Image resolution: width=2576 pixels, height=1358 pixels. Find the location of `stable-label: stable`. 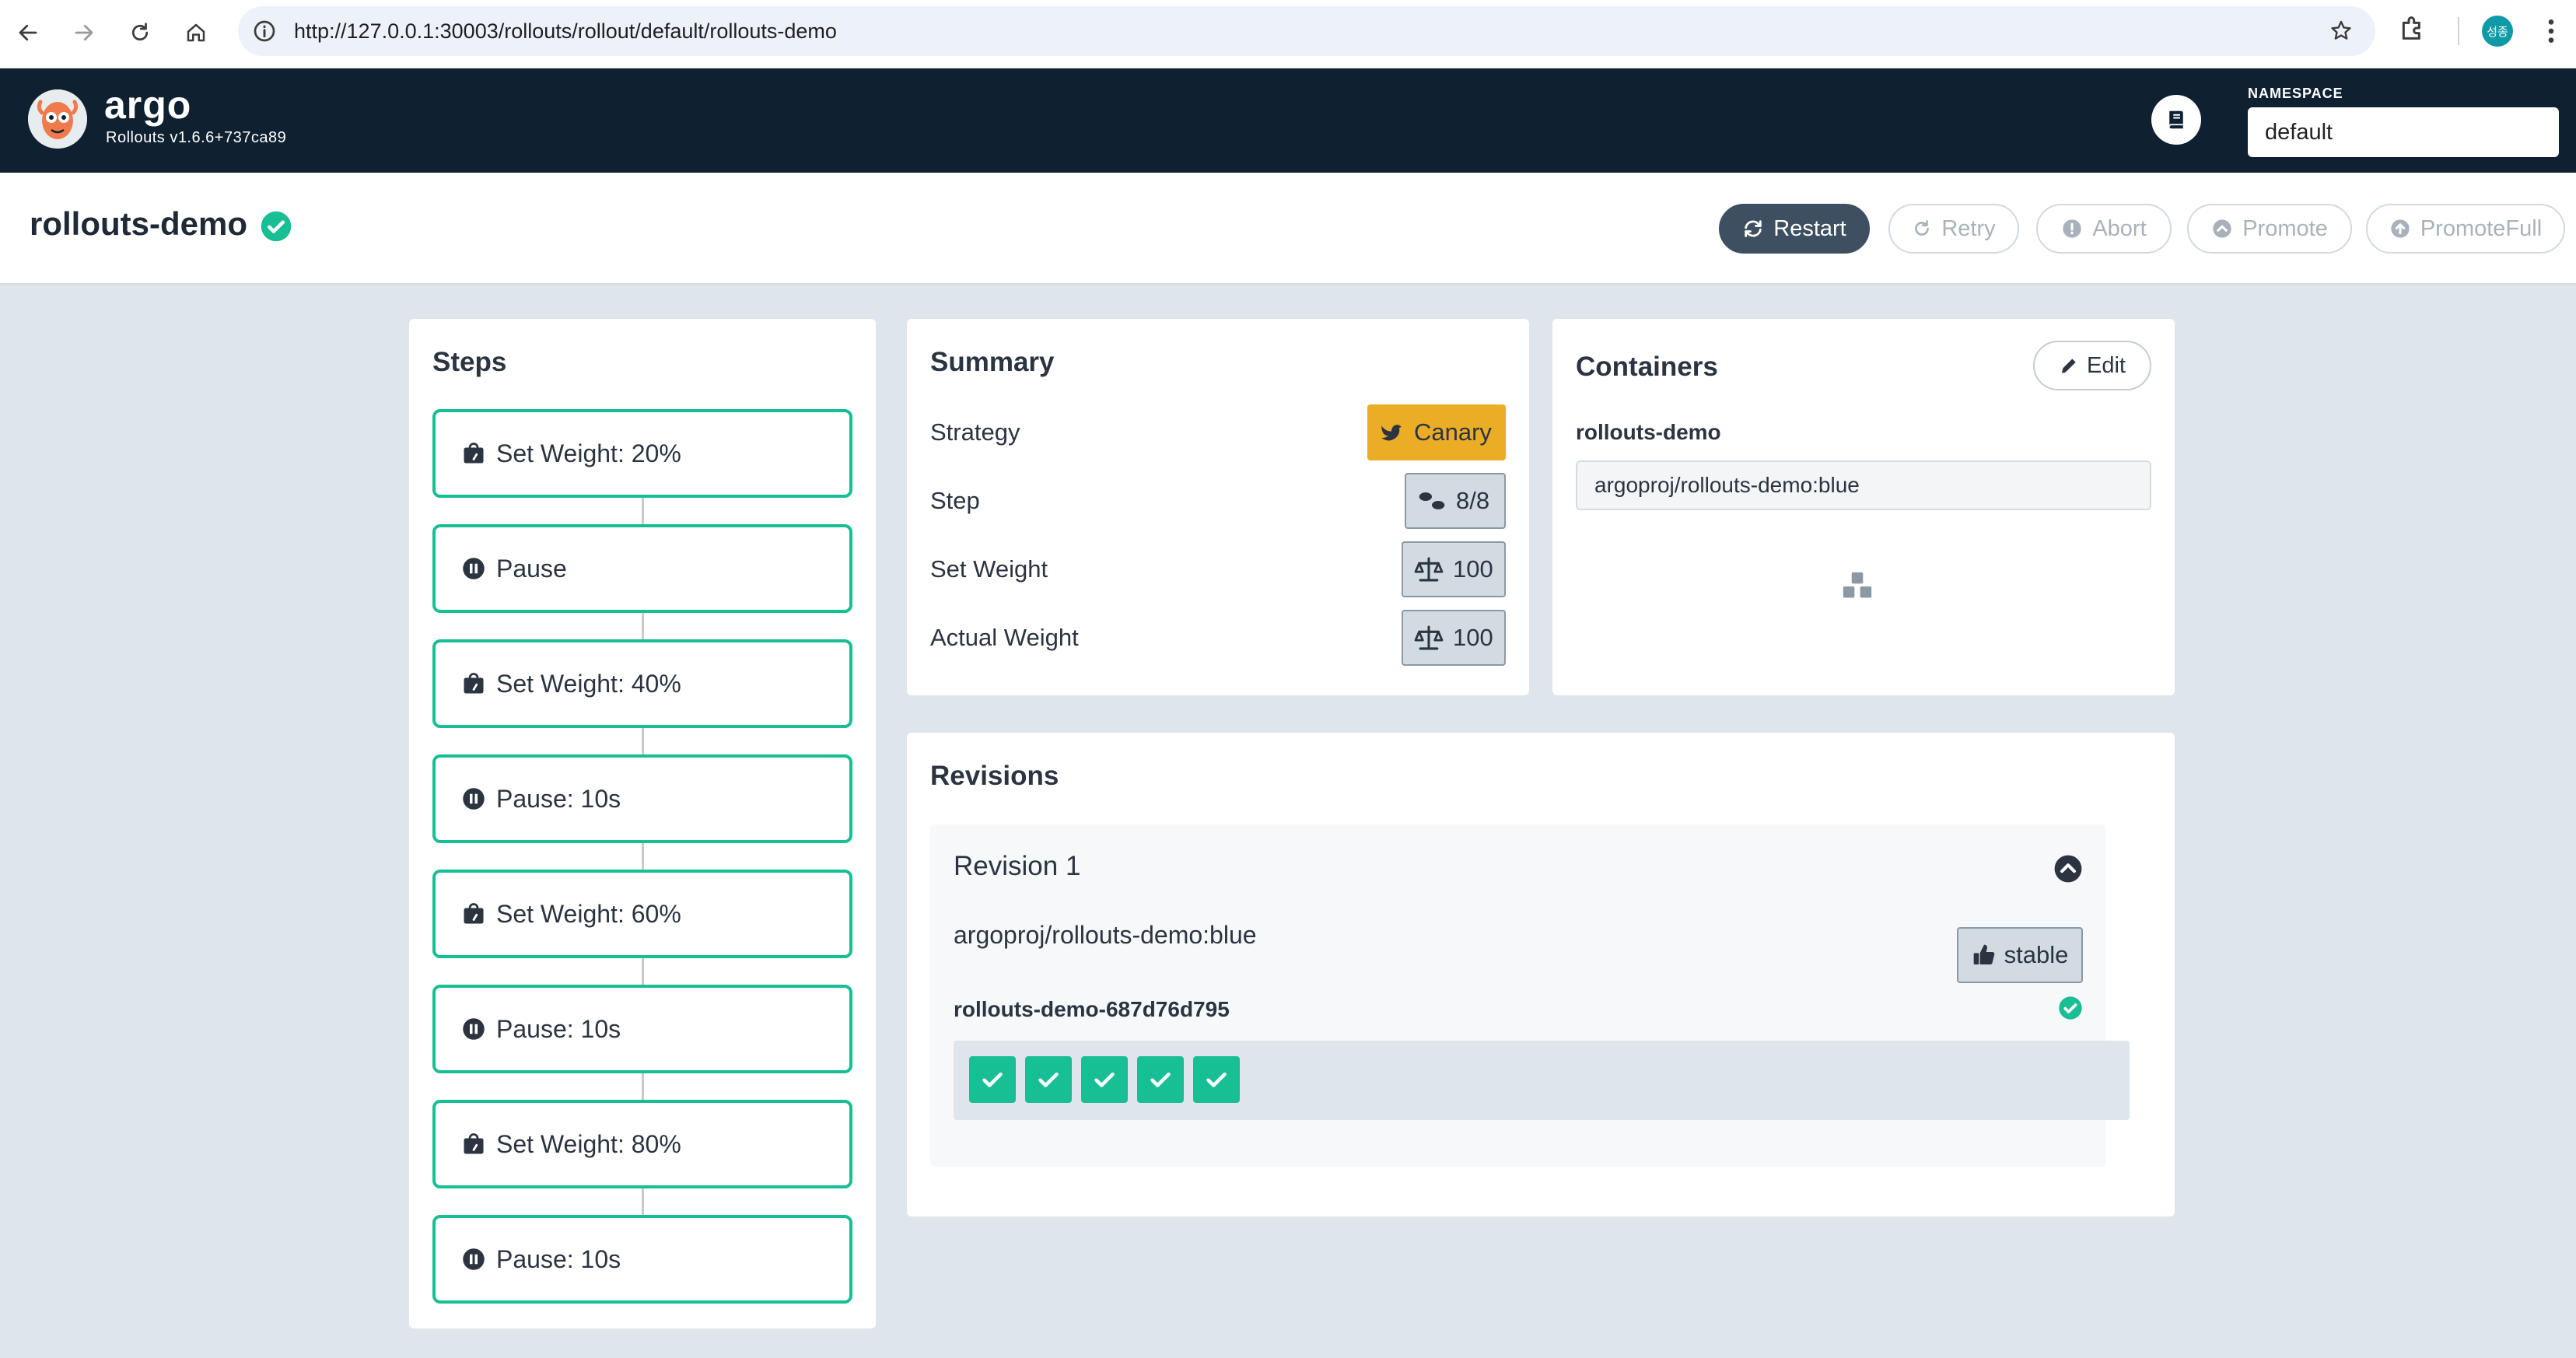

stable-label: stable is located at coordinates (2037, 955).